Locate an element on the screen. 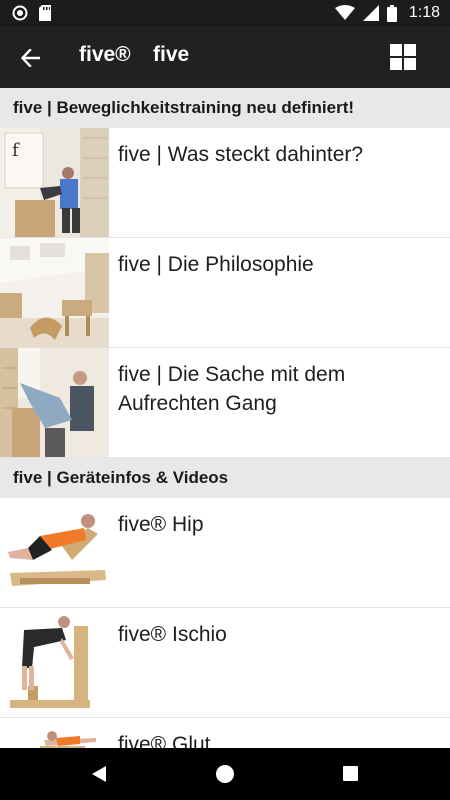 This screenshot has width=450, height=800. nav-recents-icon is located at coordinates (350, 773).